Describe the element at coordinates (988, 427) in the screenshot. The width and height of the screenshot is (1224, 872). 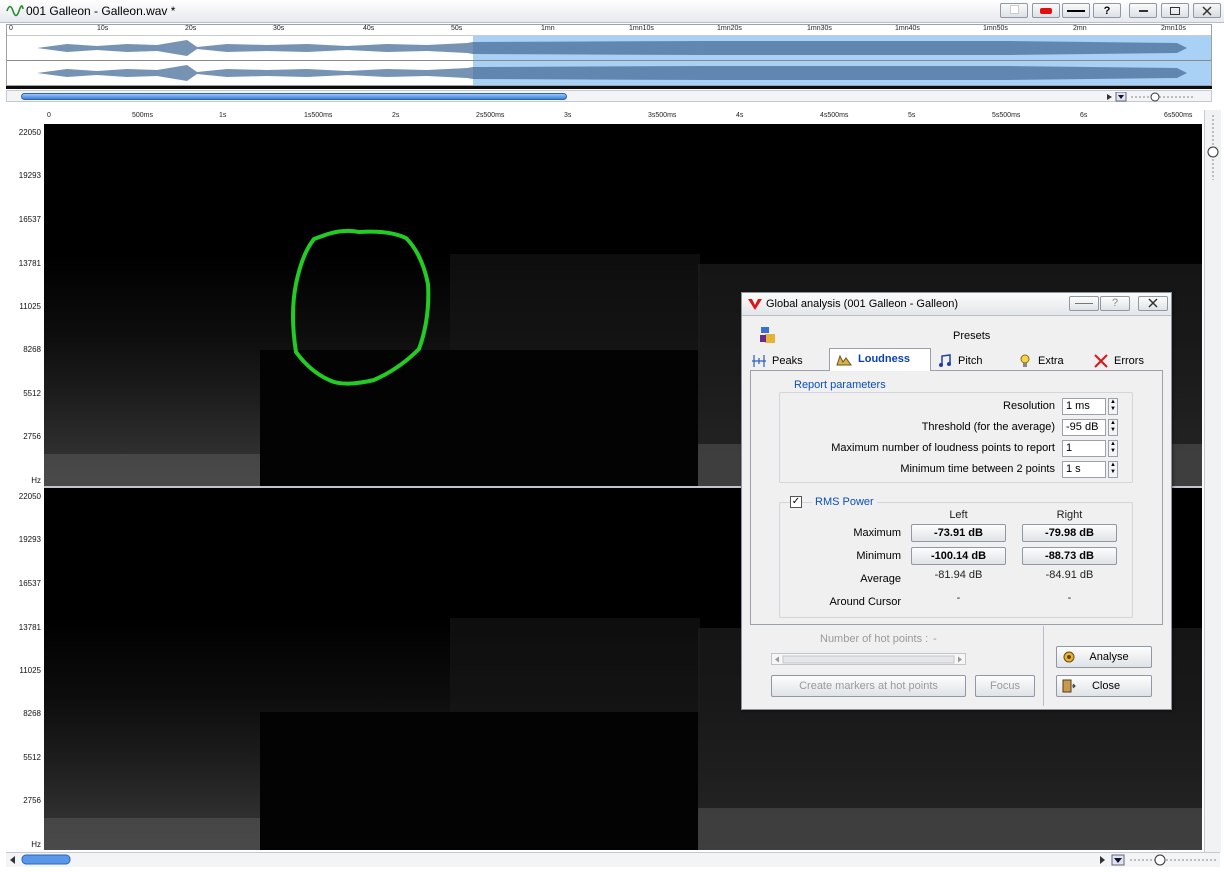
I see `threshold-label: Threshold (for the average)` at that location.